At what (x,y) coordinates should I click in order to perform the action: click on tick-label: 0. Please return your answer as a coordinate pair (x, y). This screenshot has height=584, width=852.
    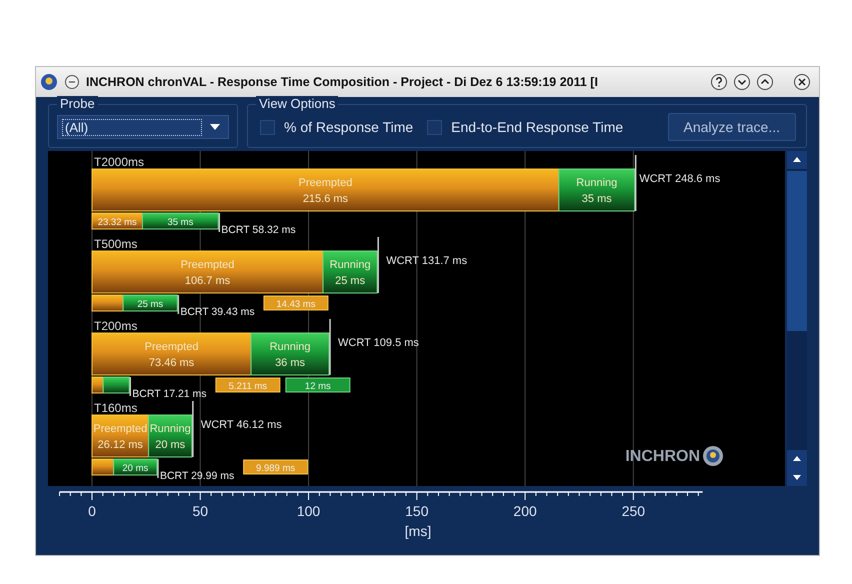
    Looking at the image, I should click on (92, 511).